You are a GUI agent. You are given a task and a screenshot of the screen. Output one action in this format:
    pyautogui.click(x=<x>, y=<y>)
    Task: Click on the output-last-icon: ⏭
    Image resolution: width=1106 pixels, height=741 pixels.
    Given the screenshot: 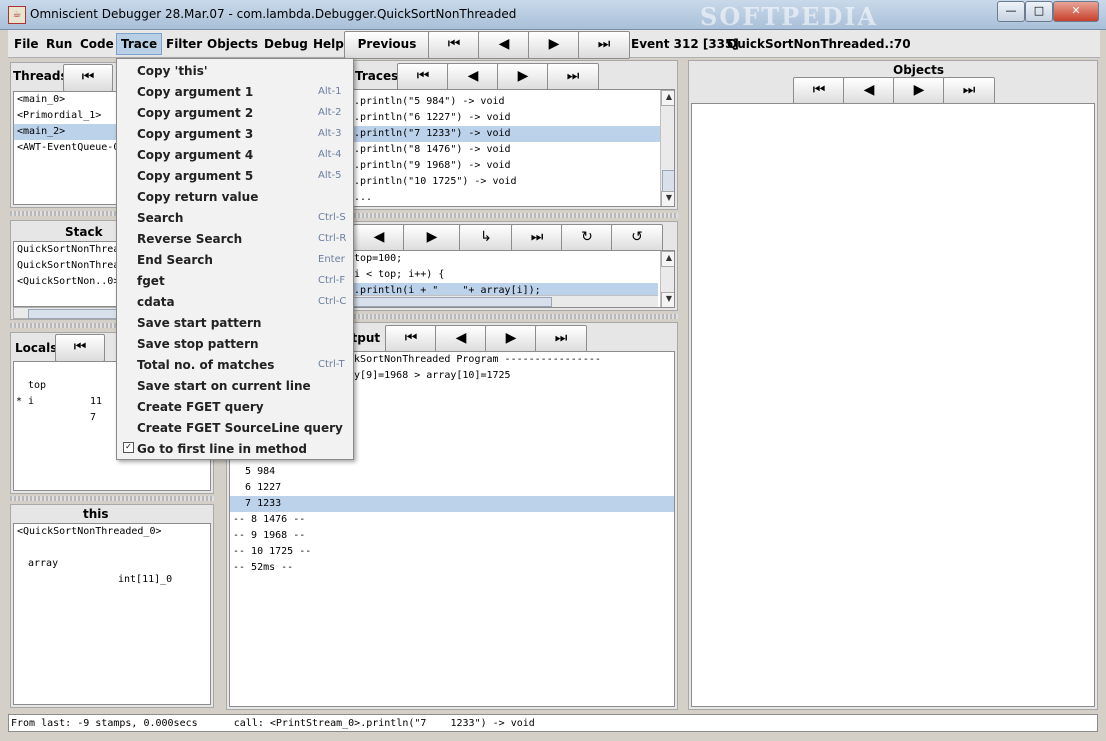 What is the action you would take?
    pyautogui.click(x=561, y=339)
    